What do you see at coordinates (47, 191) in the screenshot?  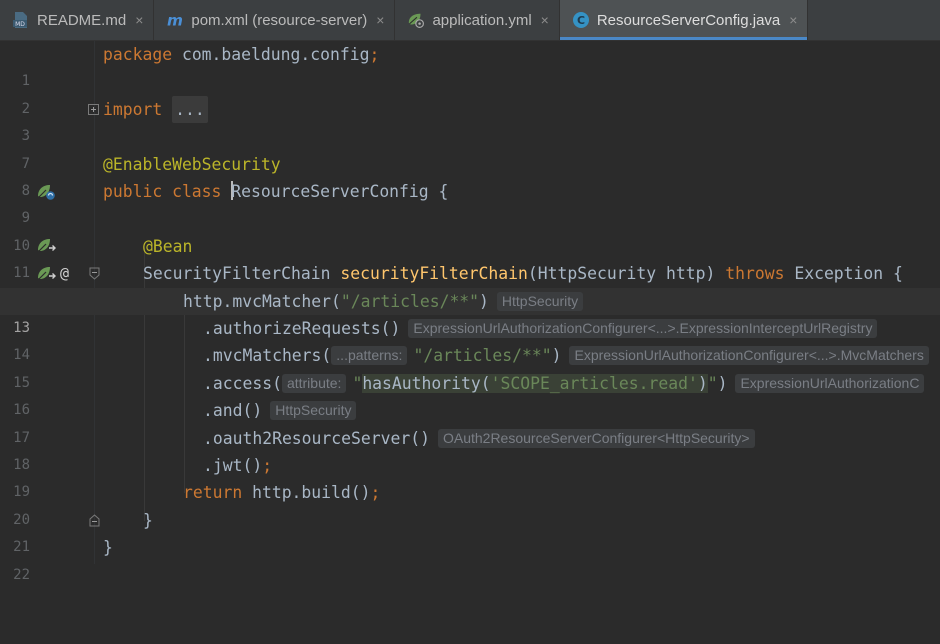 I see `spring-bean-icon` at bounding box center [47, 191].